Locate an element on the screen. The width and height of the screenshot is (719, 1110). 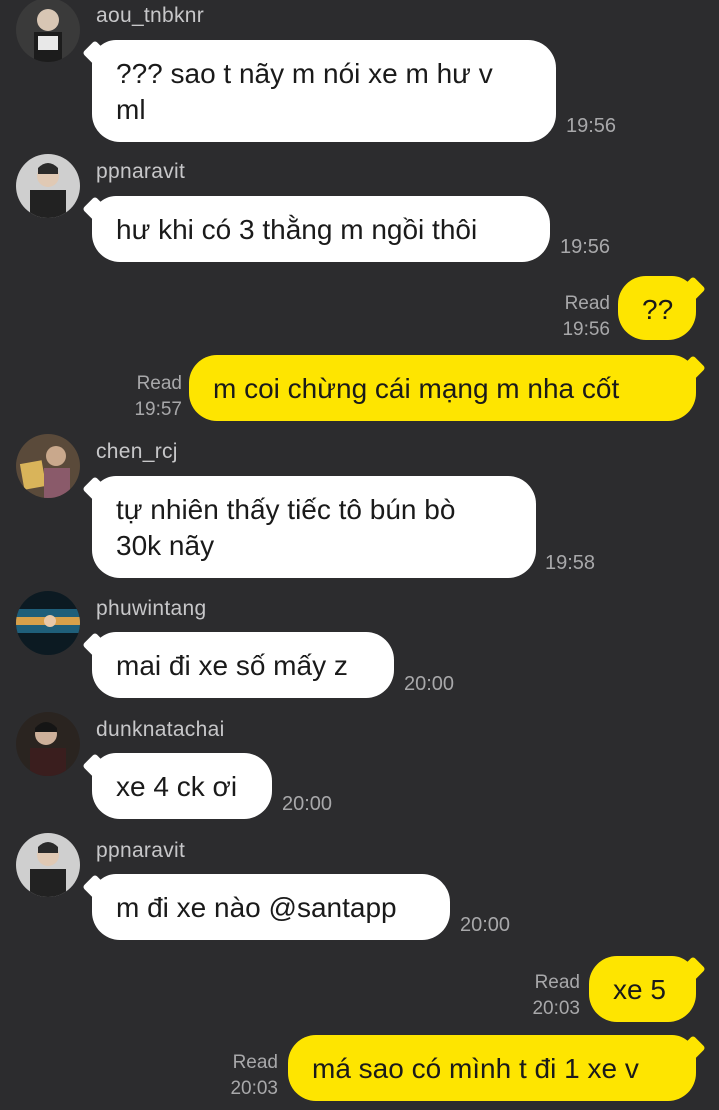
sender-name: phuwintang is located at coordinates (151, 609).